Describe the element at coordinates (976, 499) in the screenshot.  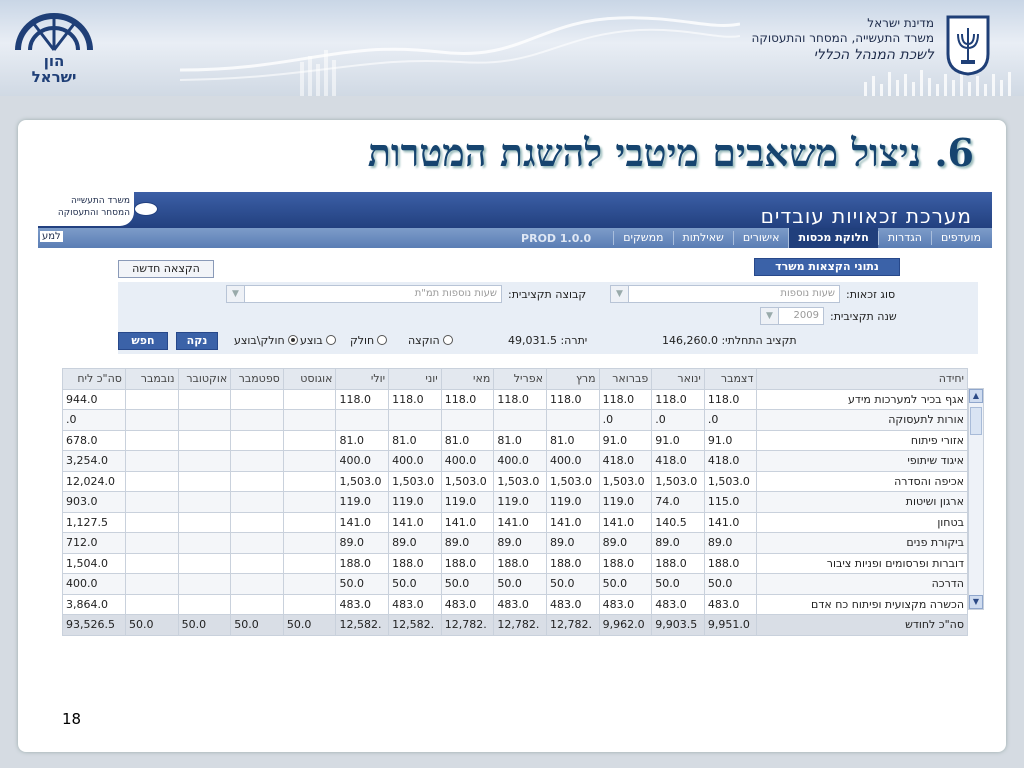
I see `grid-scrollbar: ▲ ▼` at that location.